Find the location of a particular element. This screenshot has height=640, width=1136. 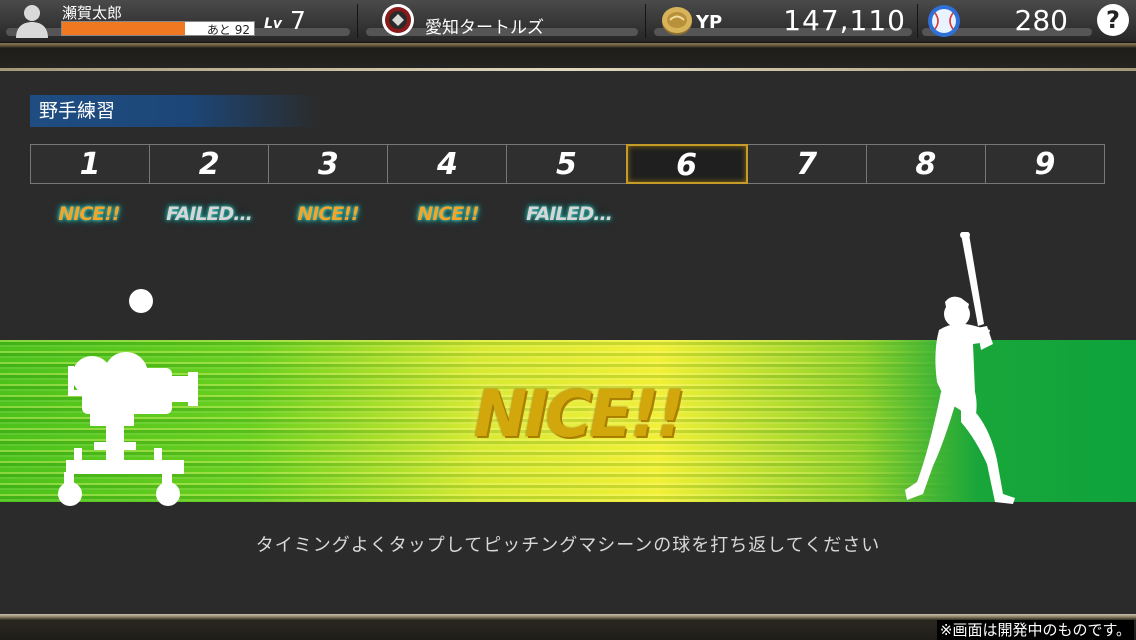

baseball-icon is located at coordinates (944, 21).